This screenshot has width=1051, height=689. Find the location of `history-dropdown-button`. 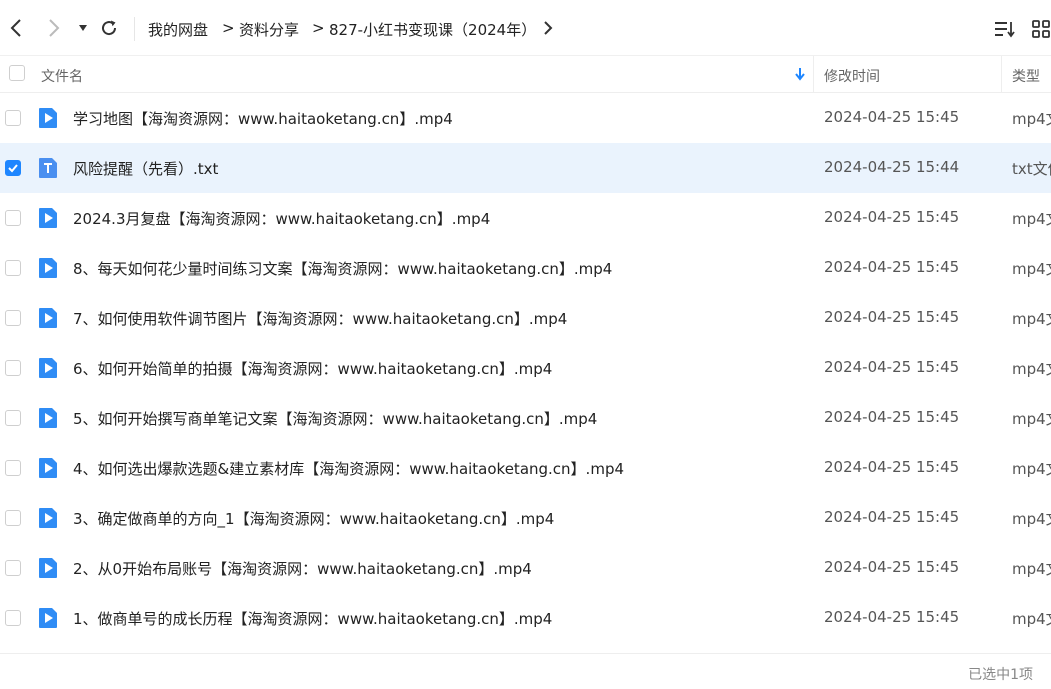

history-dropdown-button is located at coordinates (83, 28).